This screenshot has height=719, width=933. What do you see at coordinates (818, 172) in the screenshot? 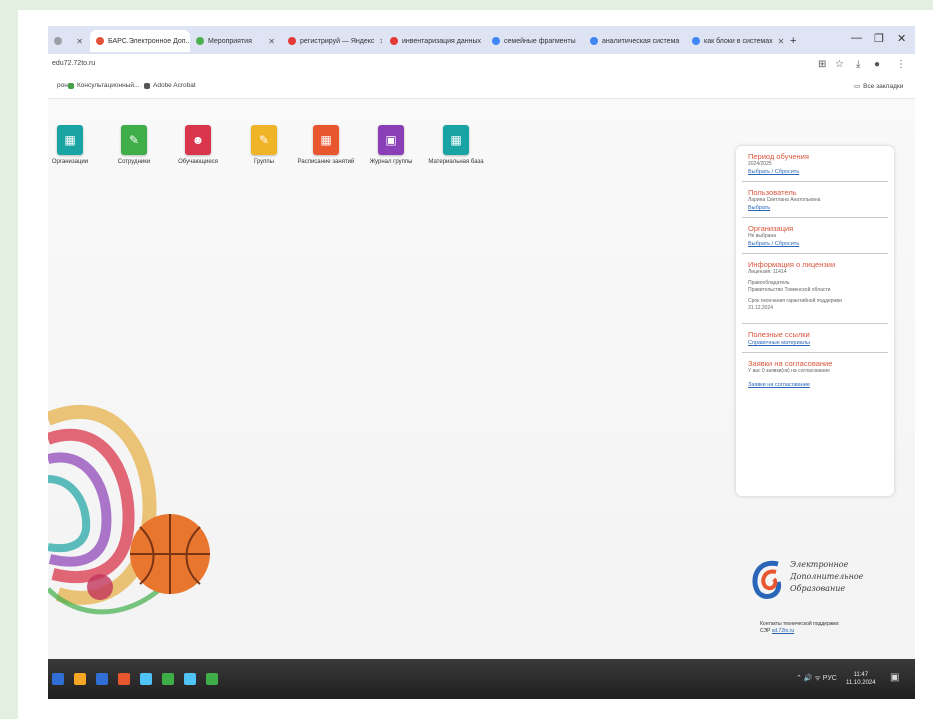
I see `period-select-link: Выбрать / Сбросить` at bounding box center [818, 172].